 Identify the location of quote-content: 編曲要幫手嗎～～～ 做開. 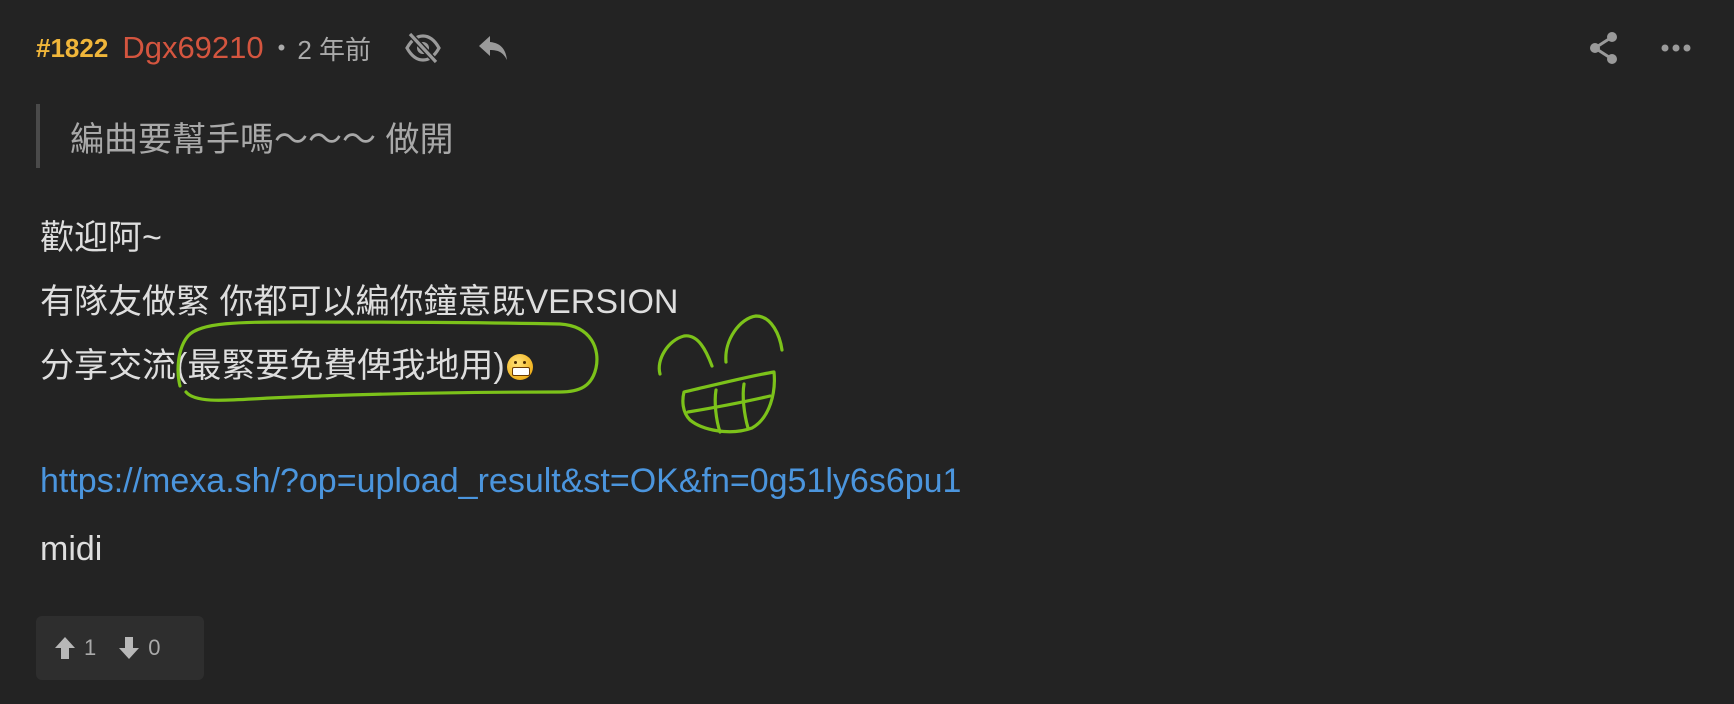
(262, 139).